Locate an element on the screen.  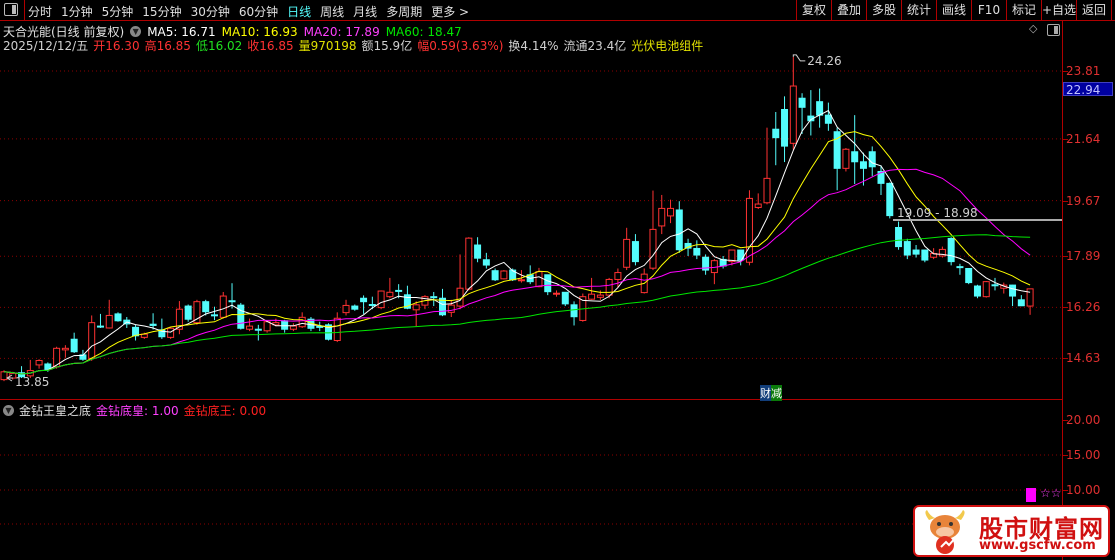
indicator-wang: 金钻底王: 0.00 is located at coordinates (225, 411).